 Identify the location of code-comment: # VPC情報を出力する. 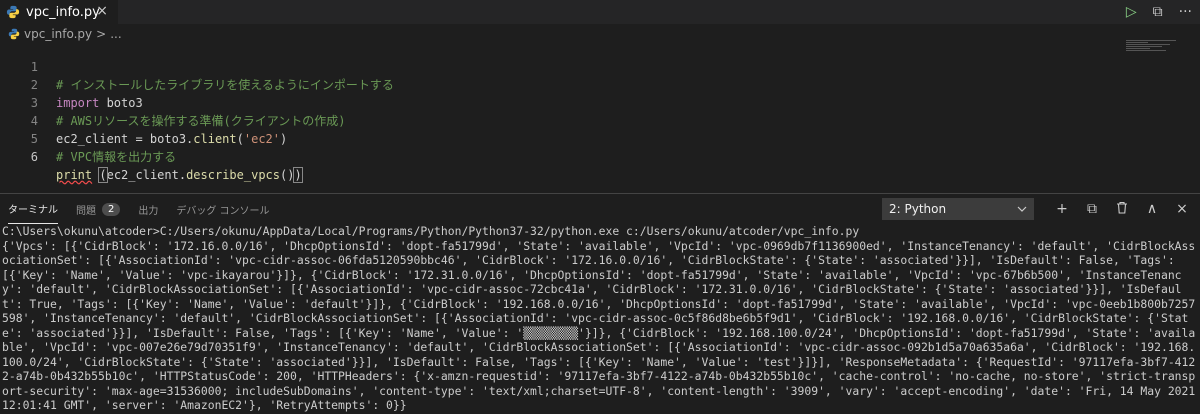
(116, 157).